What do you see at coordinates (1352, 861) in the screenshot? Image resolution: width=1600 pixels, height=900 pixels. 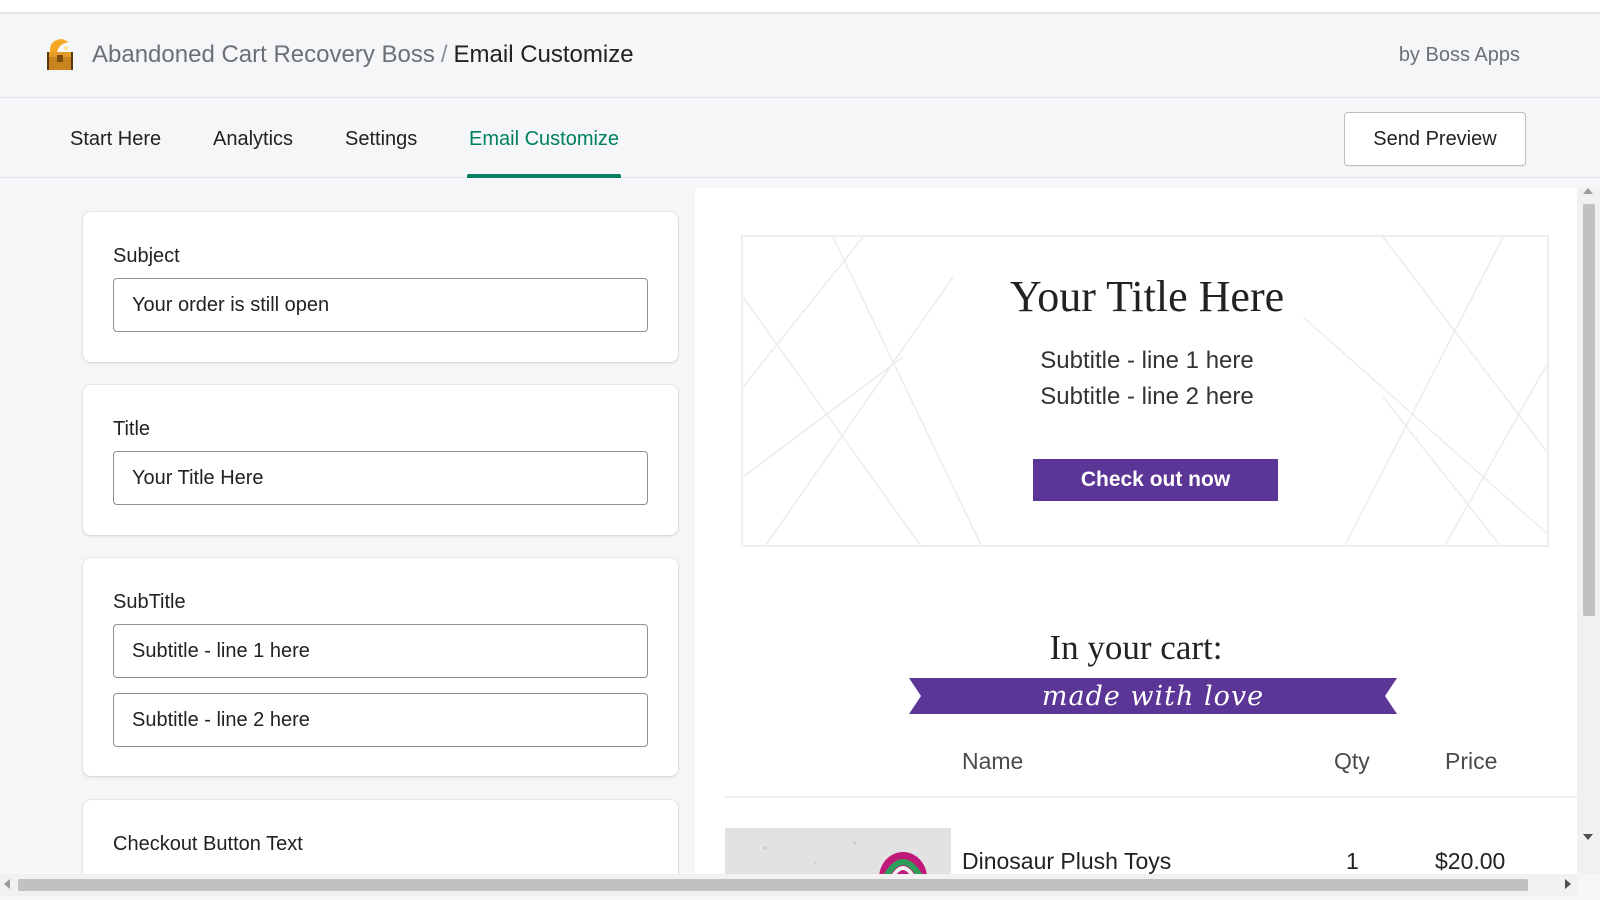 I see `cart-item-qty: 1` at bounding box center [1352, 861].